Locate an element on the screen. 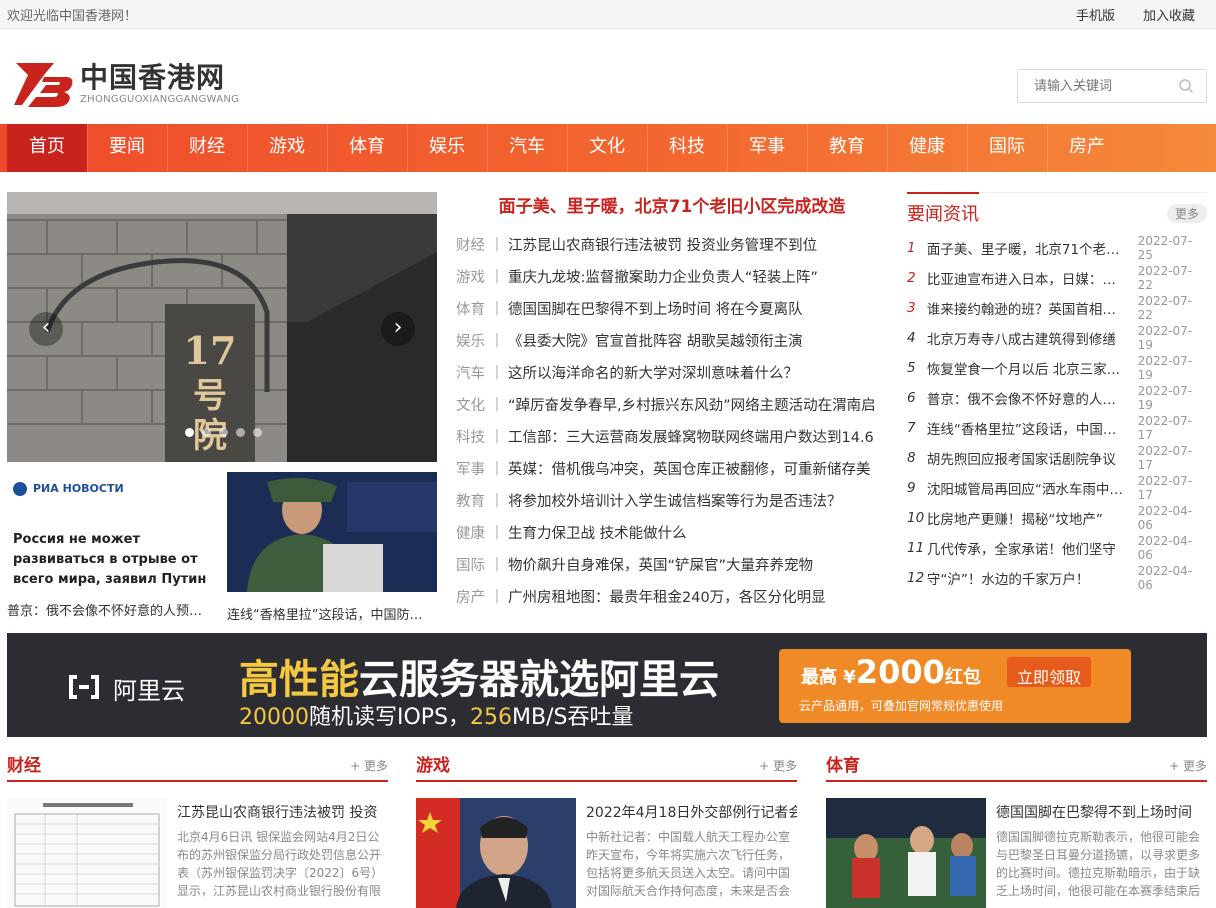 Image resolution: width=1216 pixels, height=908 pixels. rank-title: 几代传承，全家承诺！他们坚守 is located at coordinates (1025, 548).